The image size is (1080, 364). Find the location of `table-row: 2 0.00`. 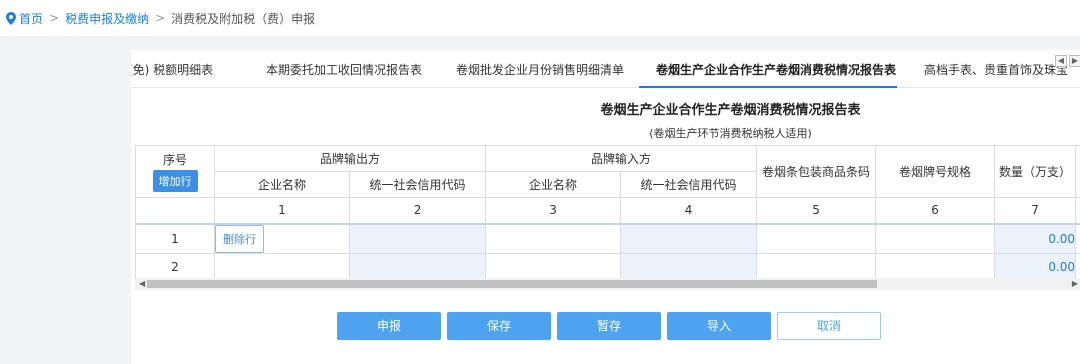

table-row: 2 0.00 is located at coordinates (607, 265).